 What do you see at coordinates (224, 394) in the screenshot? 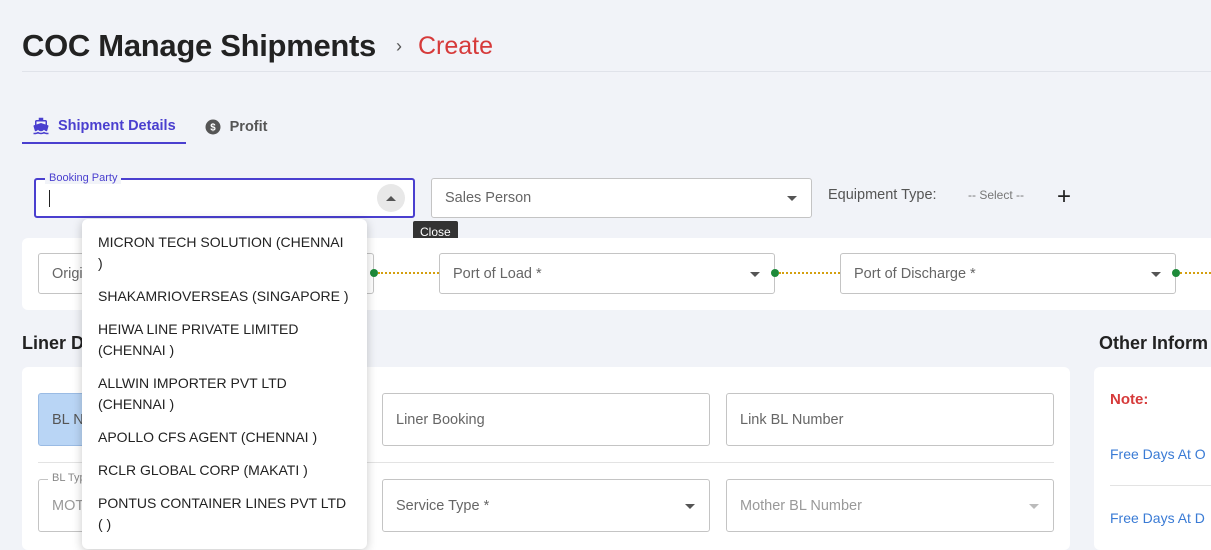
I see `dropdown-option: ALLWIN IMPORTER PVT LTD (CHENNAI )` at bounding box center [224, 394].